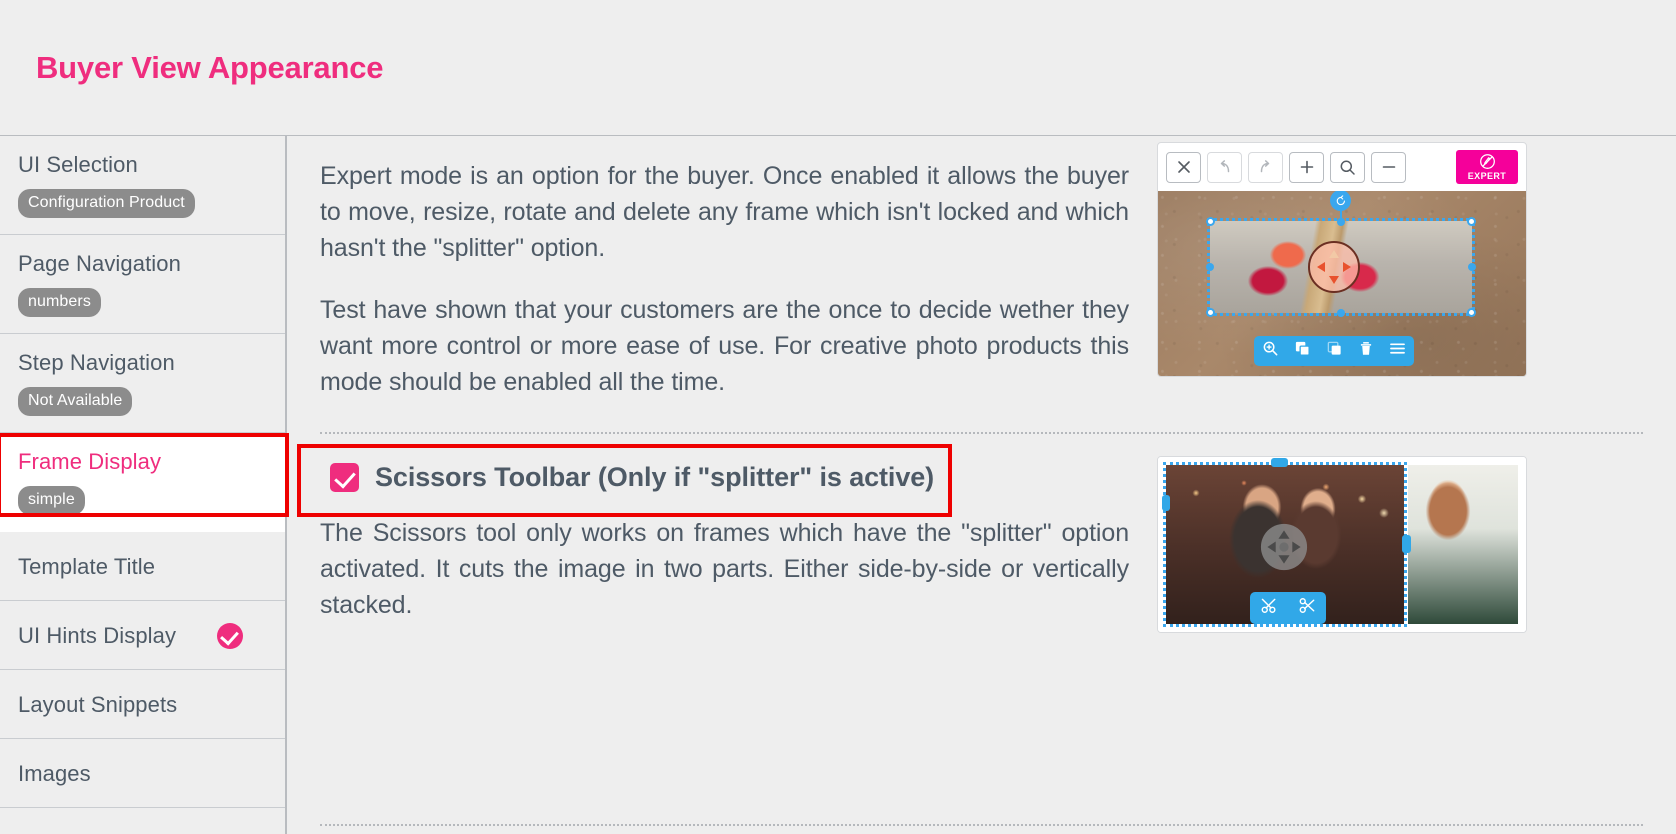 This screenshot has height=834, width=1676. I want to click on trash-icon, so click(1366, 351).